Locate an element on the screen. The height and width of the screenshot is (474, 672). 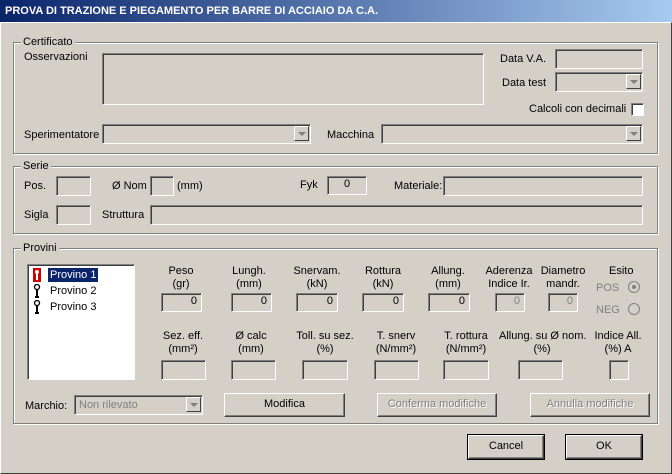
pos-label: Pos. is located at coordinates (35, 186).